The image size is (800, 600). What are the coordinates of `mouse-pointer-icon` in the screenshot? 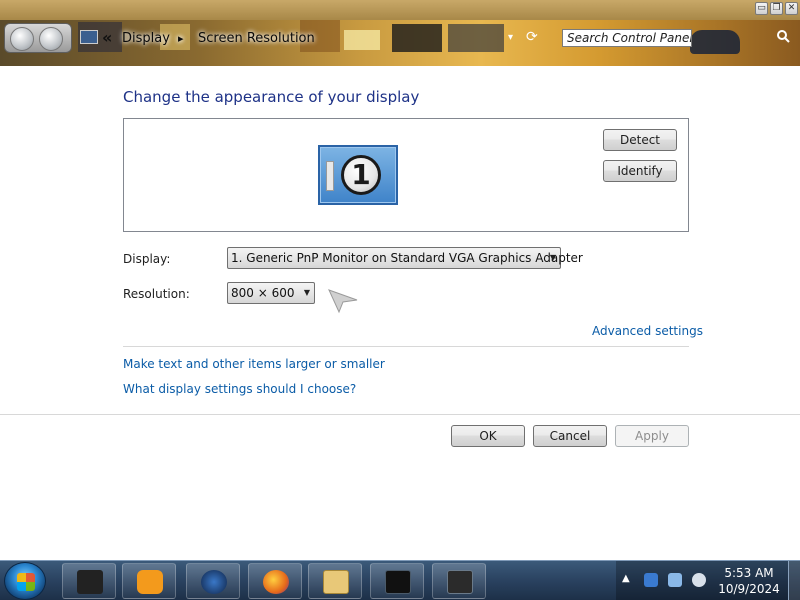 It's located at (343, 301).